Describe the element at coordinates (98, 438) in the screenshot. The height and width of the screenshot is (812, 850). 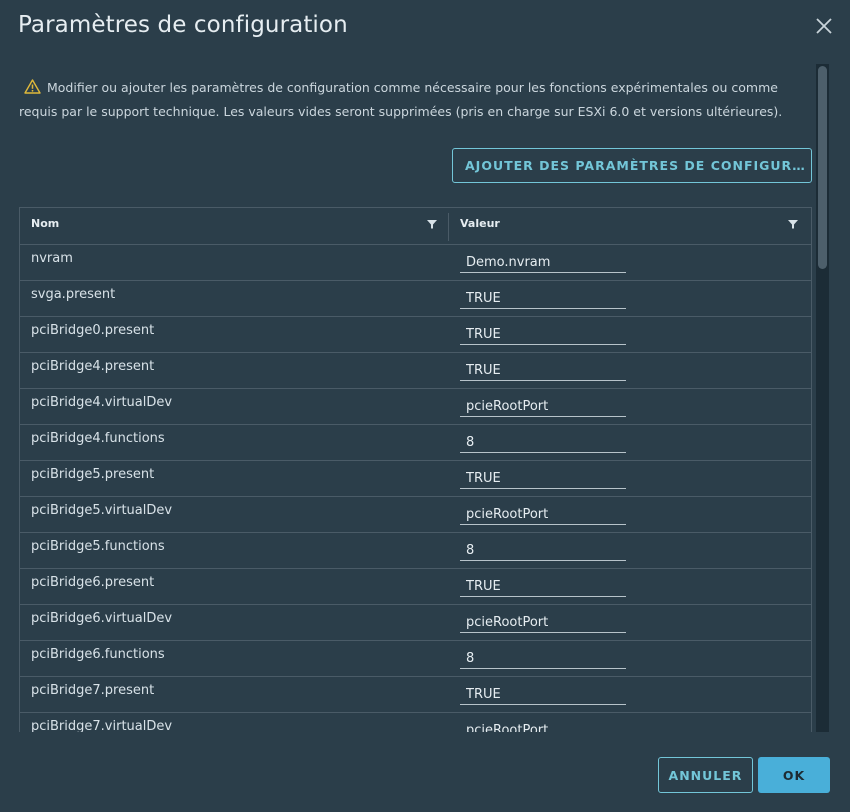
I see `param-name: pciBridge4.functions` at that location.